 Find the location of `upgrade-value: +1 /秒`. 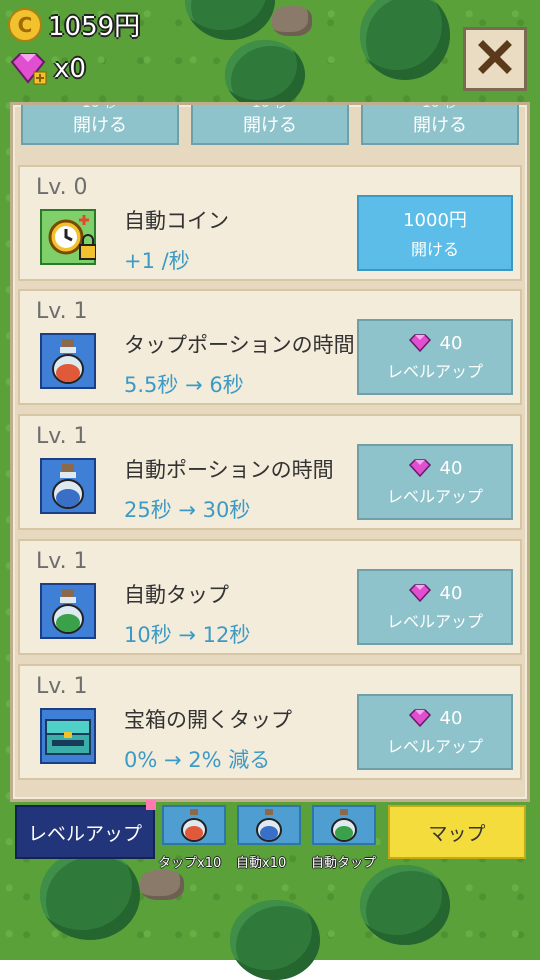

upgrade-value: +1 /秒 is located at coordinates (157, 261).